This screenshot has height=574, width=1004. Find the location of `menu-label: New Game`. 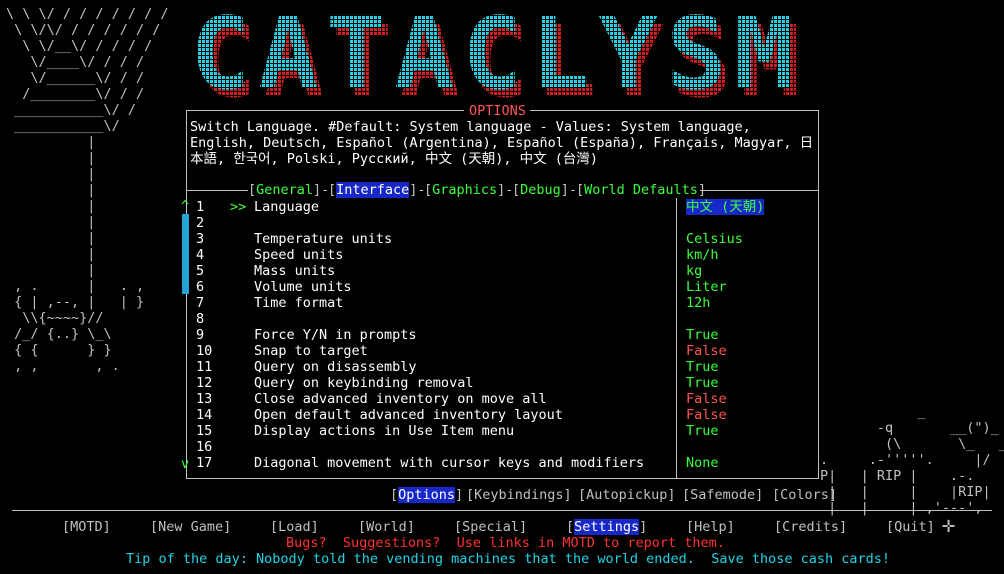

menu-label: New Game is located at coordinates (191, 527).